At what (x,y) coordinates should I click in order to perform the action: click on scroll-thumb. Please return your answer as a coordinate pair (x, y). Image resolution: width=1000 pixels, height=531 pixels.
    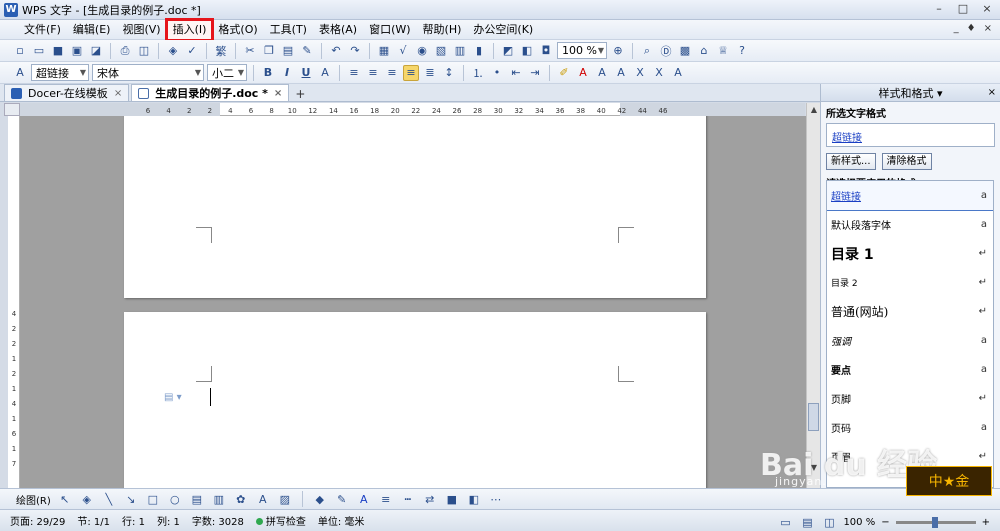
    Looking at the image, I should click on (813, 417).